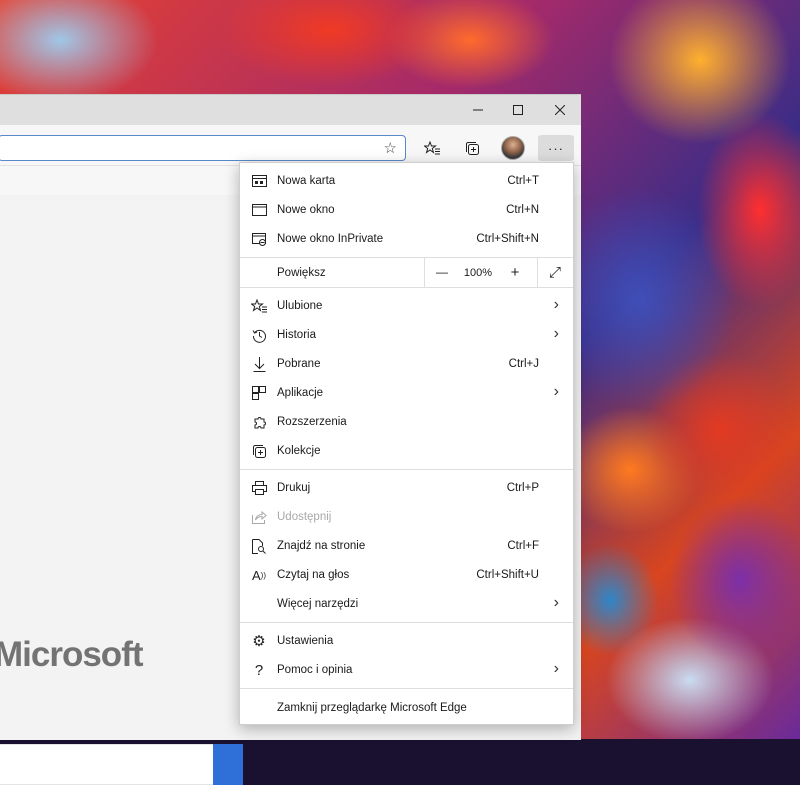 Image resolution: width=800 pixels, height=785 pixels. I want to click on avatar, so click(513, 148).